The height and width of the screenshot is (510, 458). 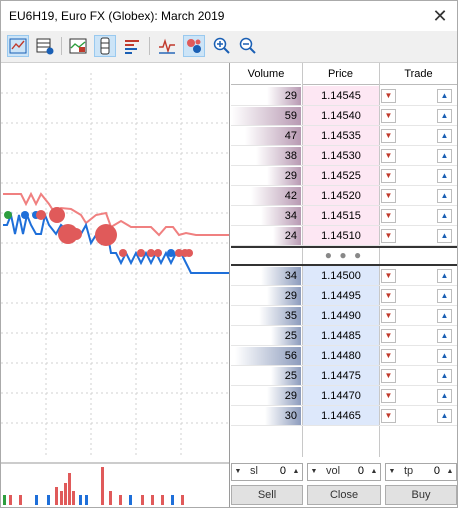 What do you see at coordinates (132, 46) in the screenshot?
I see `dom-icon` at bounding box center [132, 46].